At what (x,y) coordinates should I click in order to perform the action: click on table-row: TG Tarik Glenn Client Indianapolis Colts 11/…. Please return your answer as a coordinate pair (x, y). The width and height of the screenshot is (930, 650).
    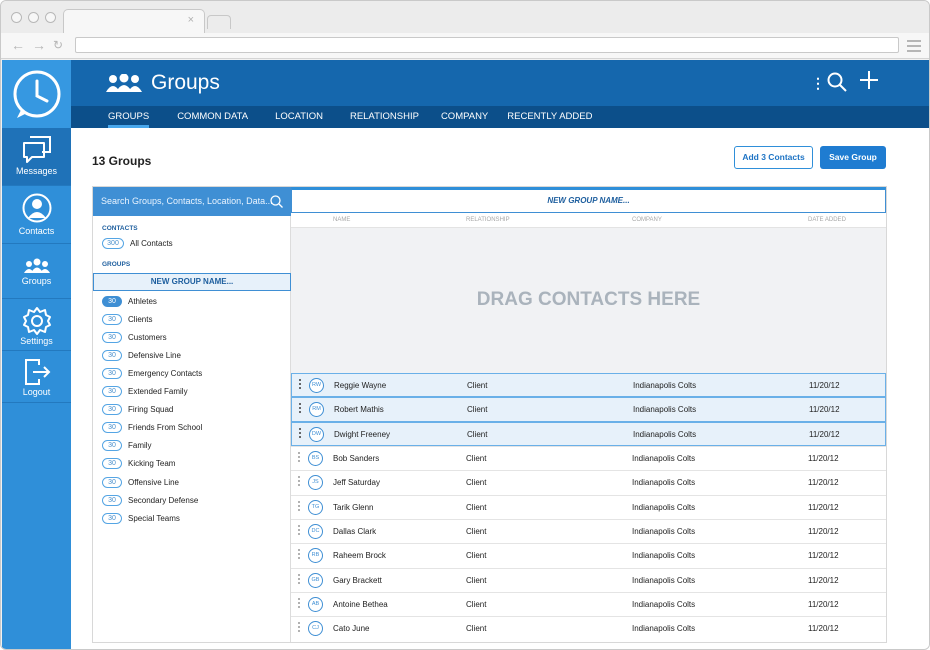
    Looking at the image, I should click on (588, 506).